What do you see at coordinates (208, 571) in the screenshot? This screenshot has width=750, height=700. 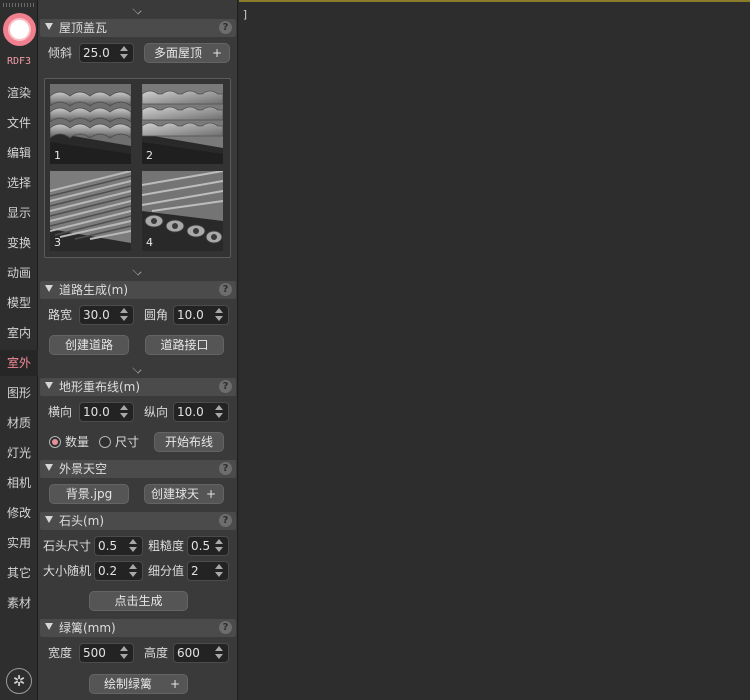 I see `subdivision-spinner: 2` at bounding box center [208, 571].